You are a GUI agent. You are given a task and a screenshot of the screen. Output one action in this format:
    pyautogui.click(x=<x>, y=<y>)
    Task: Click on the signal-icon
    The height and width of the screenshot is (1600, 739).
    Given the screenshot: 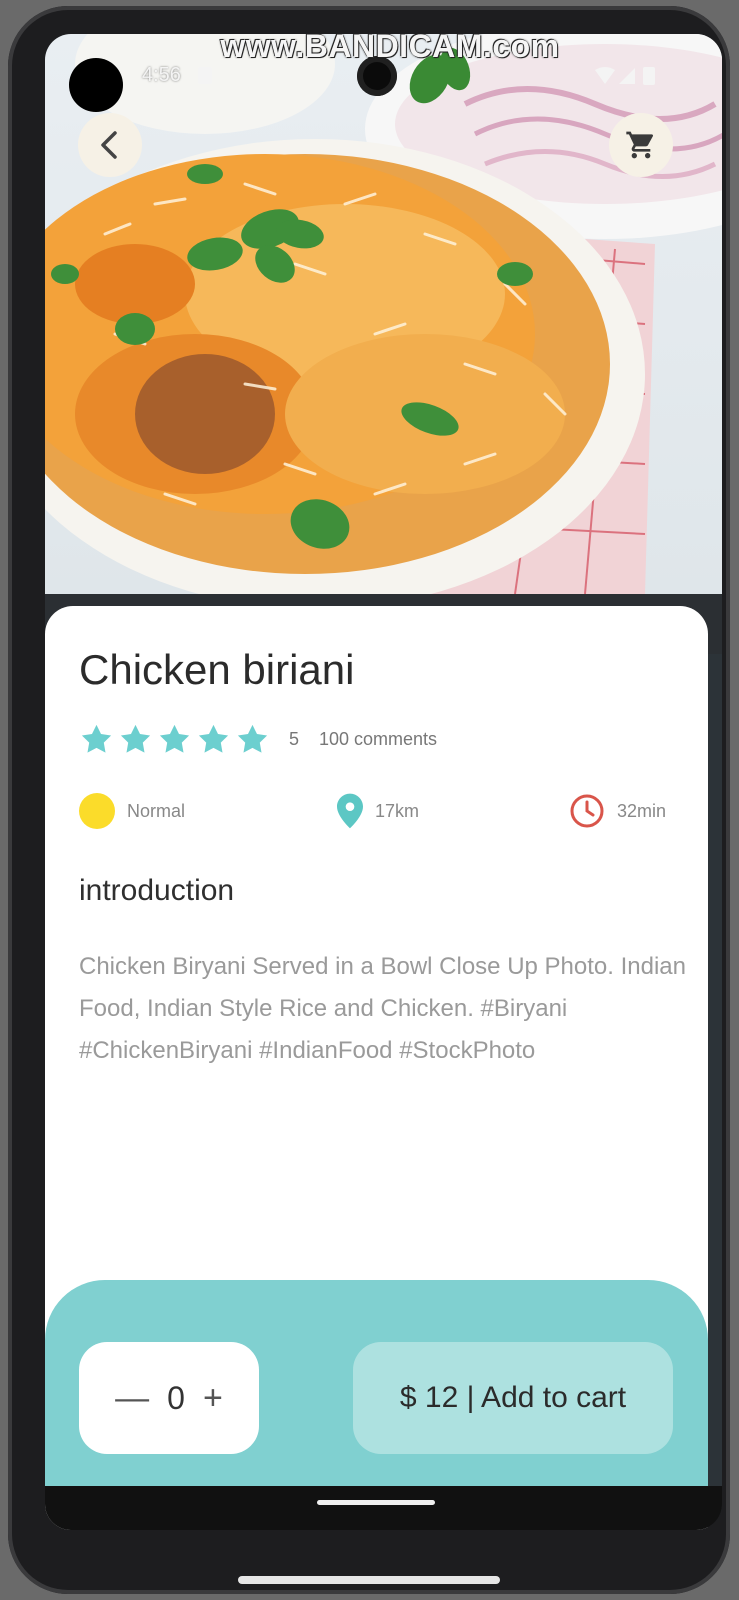 What is the action you would take?
    pyautogui.click(x=627, y=76)
    